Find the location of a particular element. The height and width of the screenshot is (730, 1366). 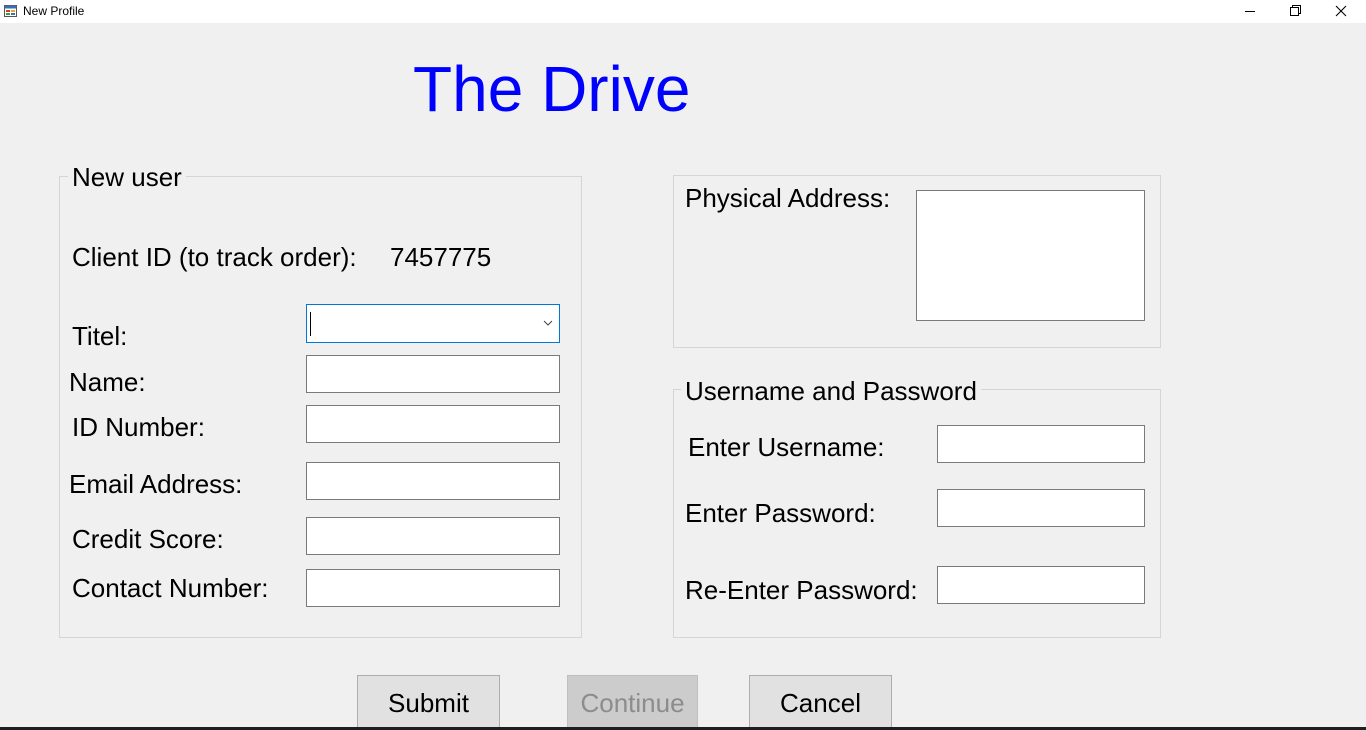

name-input is located at coordinates (433, 374).